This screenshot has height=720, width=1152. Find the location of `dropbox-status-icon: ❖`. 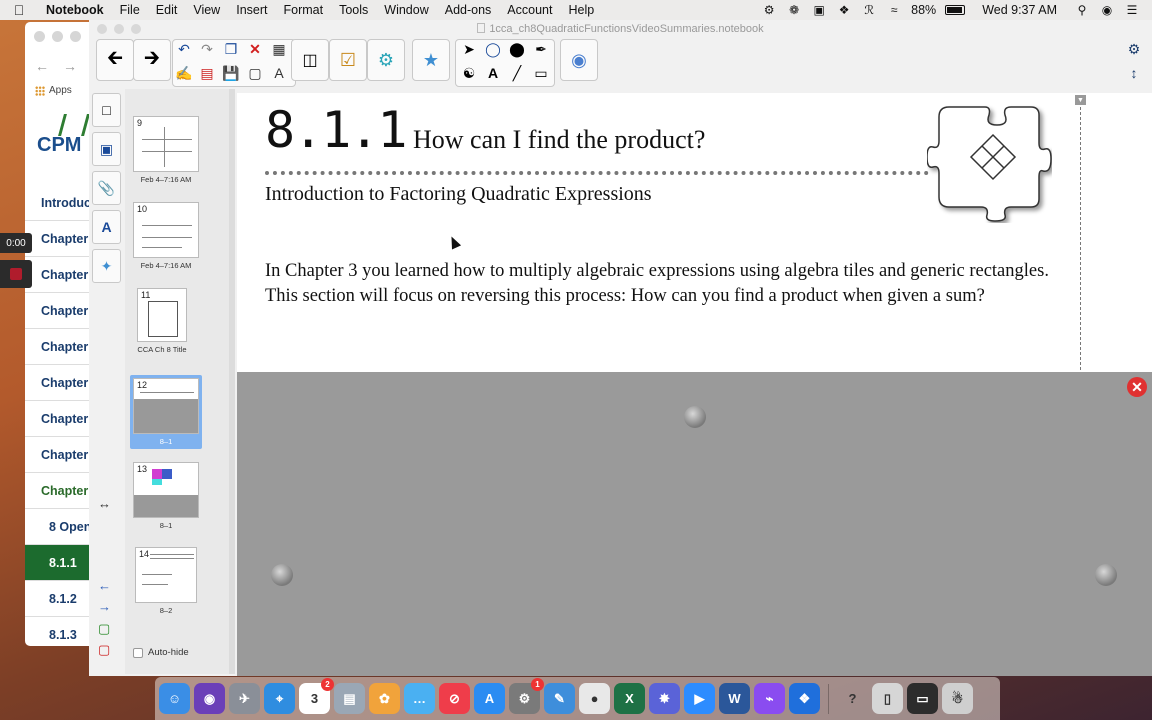

dropbox-status-icon: ❖ is located at coordinates (844, 10).